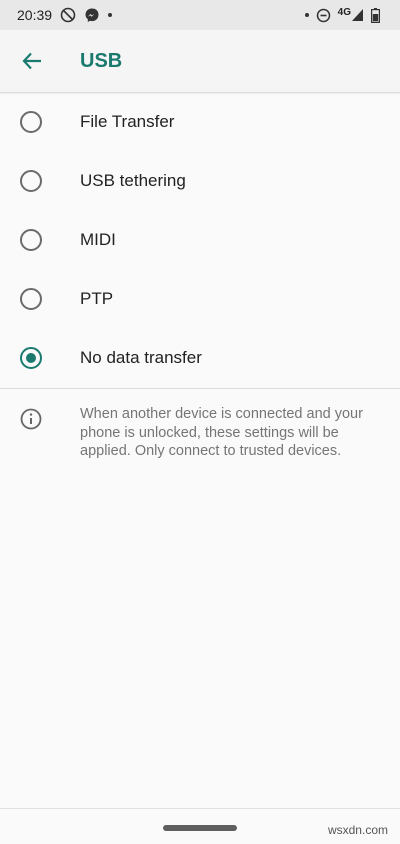  Describe the element at coordinates (92, 15) in the screenshot. I see `messenger-icon` at that location.